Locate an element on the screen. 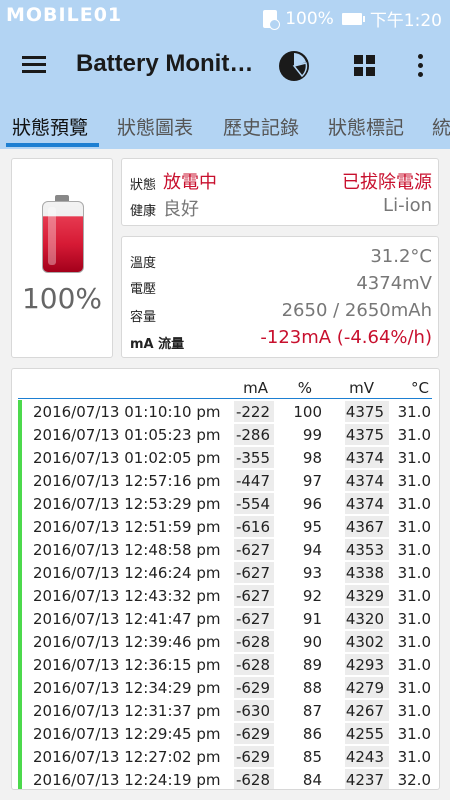  row-percent: 100 is located at coordinates (307, 412).